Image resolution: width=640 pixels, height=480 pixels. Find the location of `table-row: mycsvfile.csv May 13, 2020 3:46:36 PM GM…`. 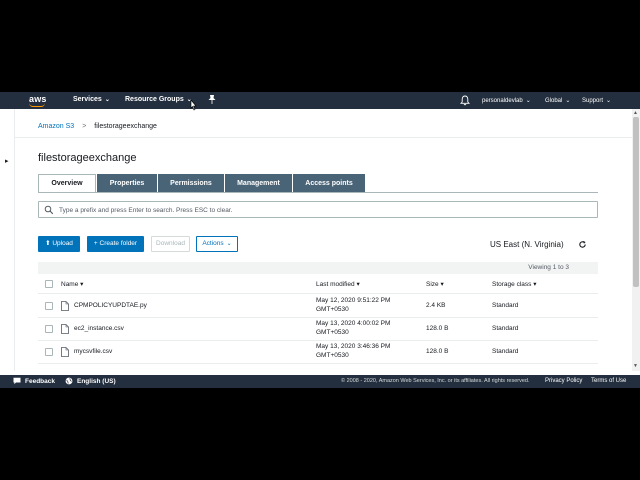

table-row: mycsvfile.csv May 13, 2020 3:46:36 PM GM… is located at coordinates (318, 352).